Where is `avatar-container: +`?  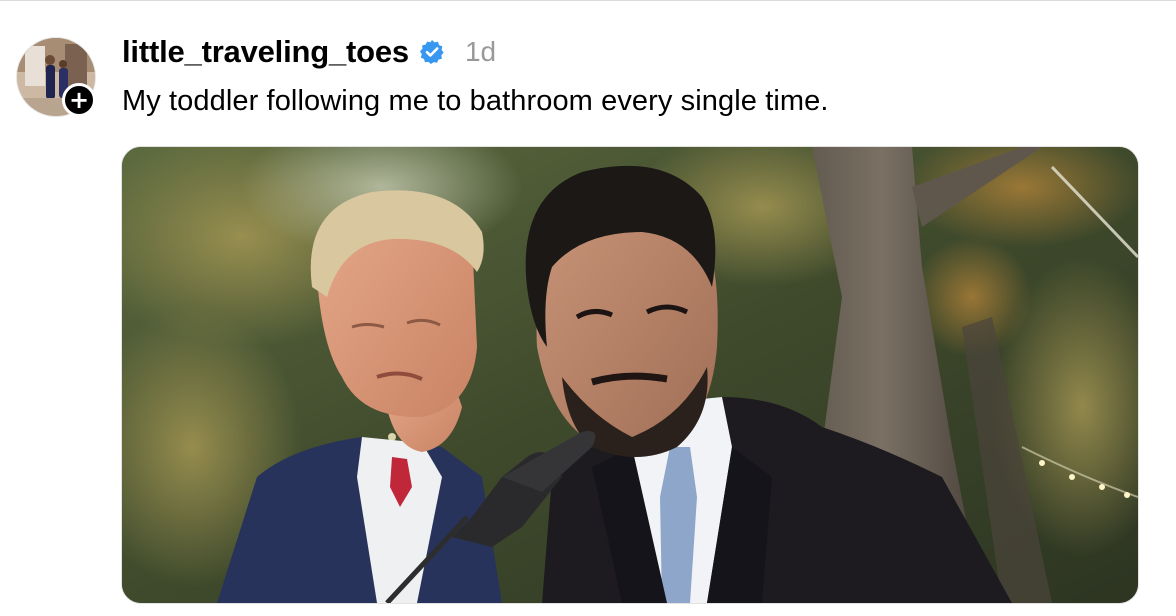 avatar-container: + is located at coordinates (56, 77).